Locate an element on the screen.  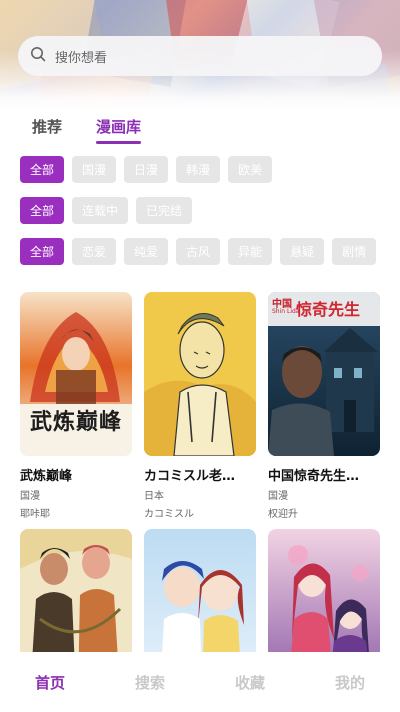
comic-cover is located at coordinates (200, 374).